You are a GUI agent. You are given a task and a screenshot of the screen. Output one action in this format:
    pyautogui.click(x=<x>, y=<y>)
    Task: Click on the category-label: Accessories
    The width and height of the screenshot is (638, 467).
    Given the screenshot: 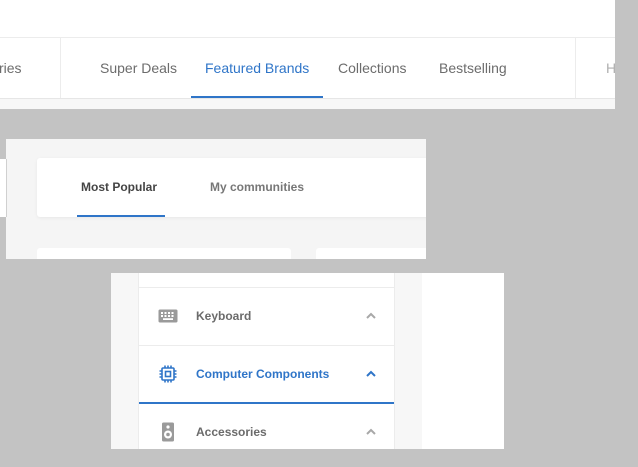 What is the action you would take?
    pyautogui.click(x=231, y=432)
    